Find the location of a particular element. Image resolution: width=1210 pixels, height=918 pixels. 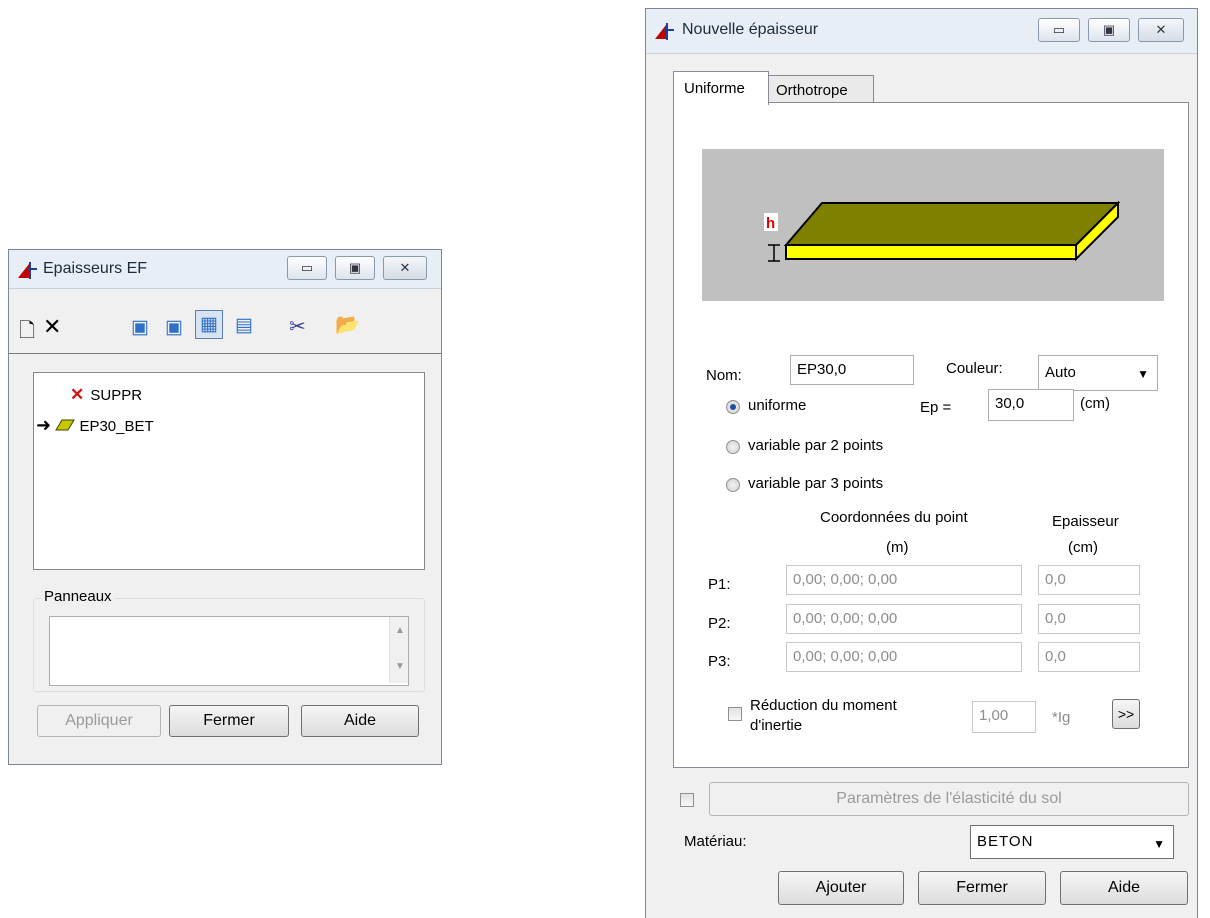

couleur-value: Auto is located at coordinates (1060, 372).